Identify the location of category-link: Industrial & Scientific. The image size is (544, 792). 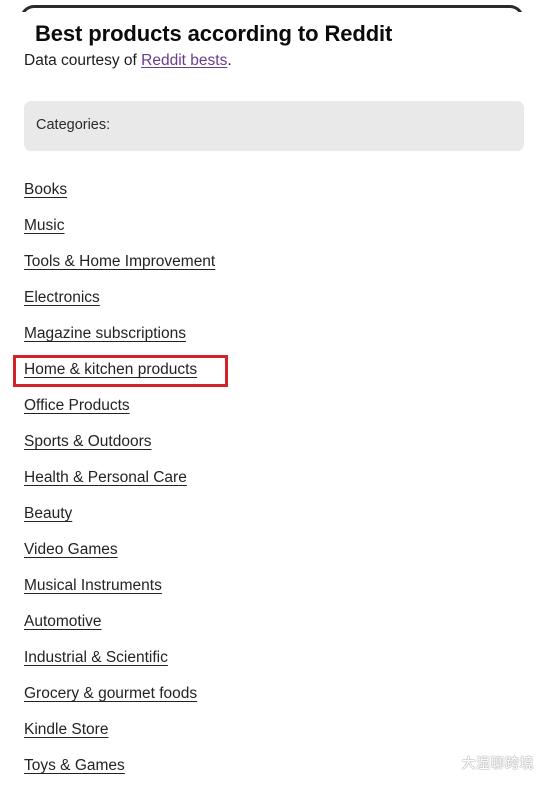
(96, 657).